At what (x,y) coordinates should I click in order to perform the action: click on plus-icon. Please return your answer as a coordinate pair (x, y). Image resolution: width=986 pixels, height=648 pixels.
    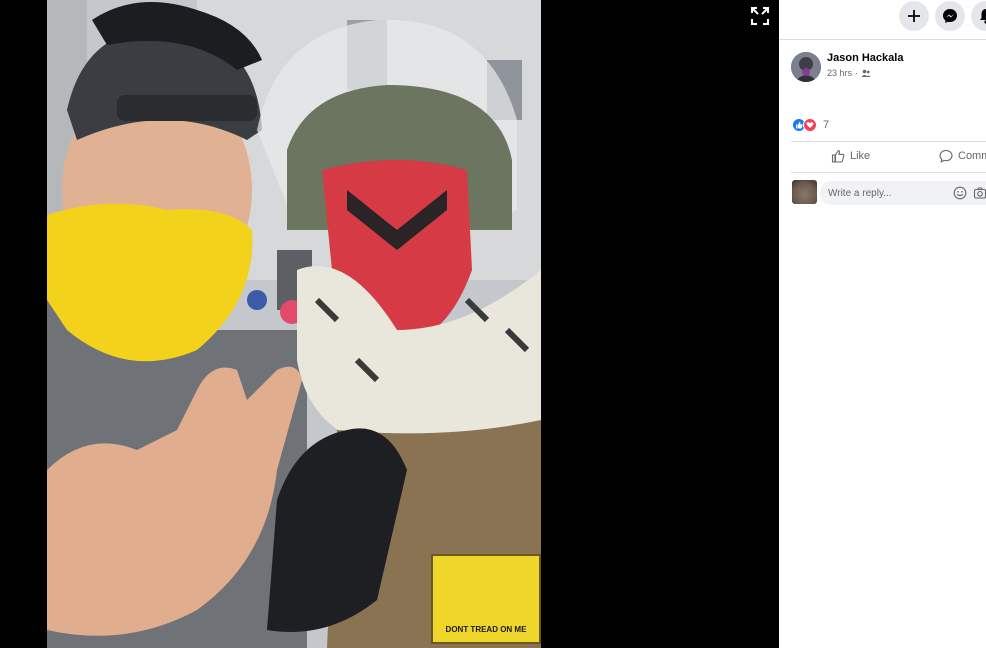
    Looking at the image, I should click on (914, 16).